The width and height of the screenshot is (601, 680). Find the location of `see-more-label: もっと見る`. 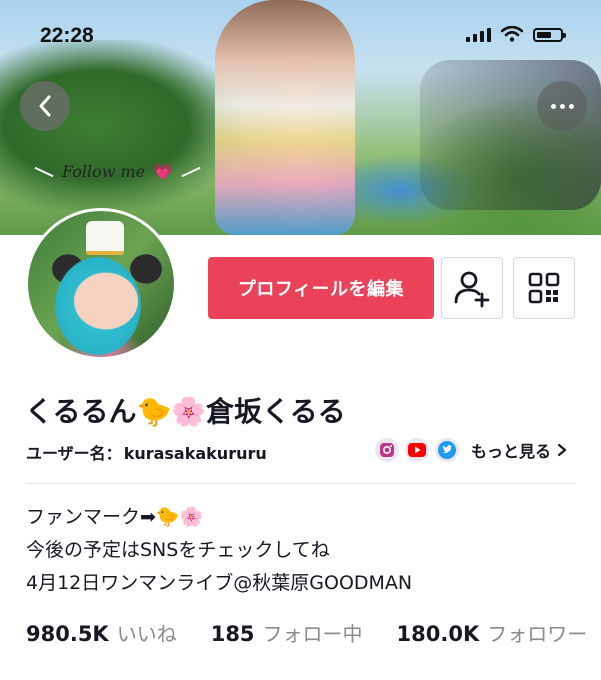

see-more-label: もっと見る is located at coordinates (511, 451).